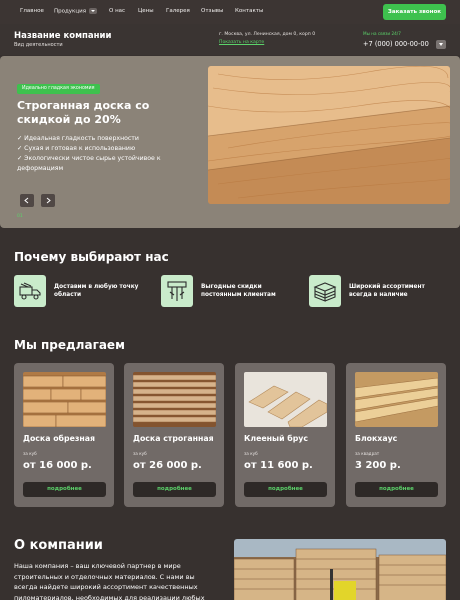 This screenshot has width=460, height=600. What do you see at coordinates (249, 11) in the screenshot?
I see `nav-item-contacts: Контакты` at bounding box center [249, 11].